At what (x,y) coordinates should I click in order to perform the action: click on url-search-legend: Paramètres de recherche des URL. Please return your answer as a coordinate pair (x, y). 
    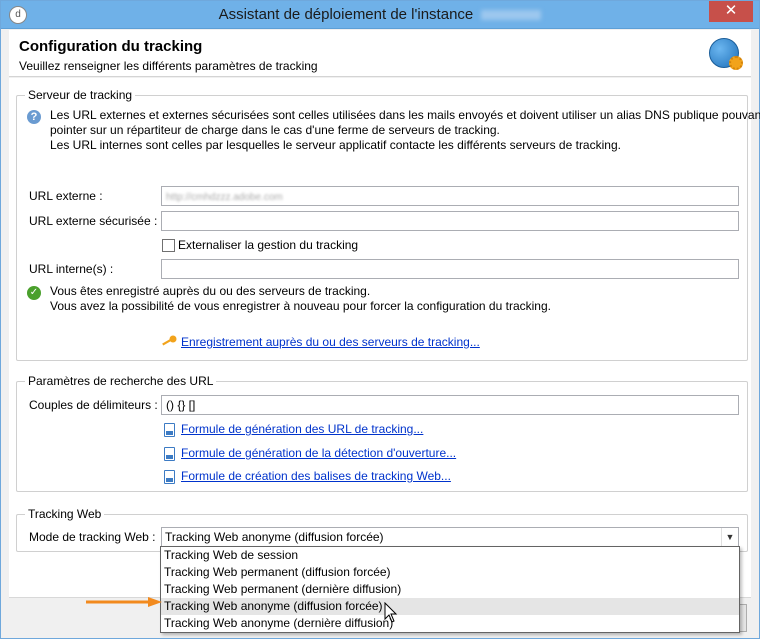
    Looking at the image, I should click on (121, 381).